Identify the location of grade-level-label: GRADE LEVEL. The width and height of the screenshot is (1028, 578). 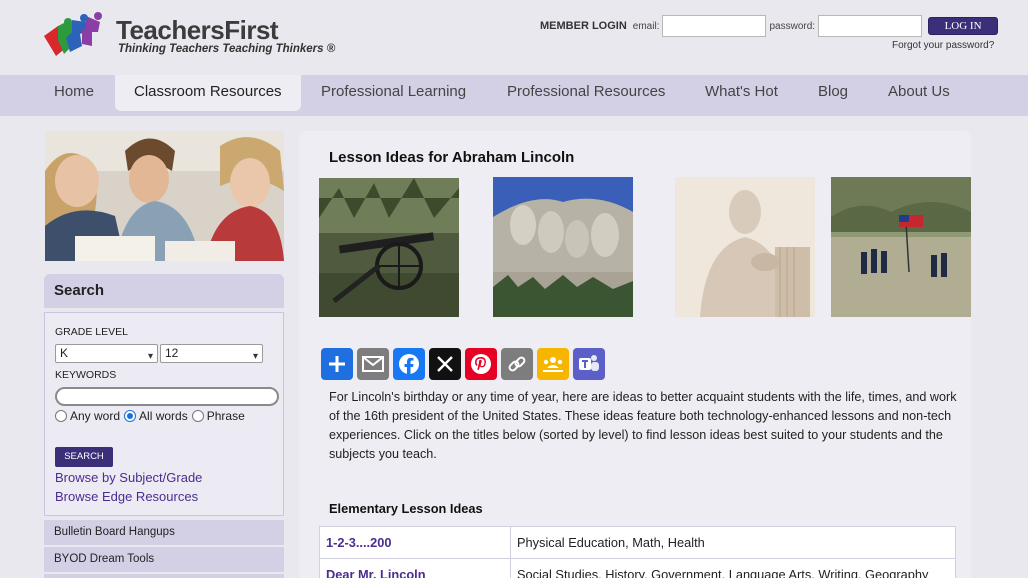
(91, 332).